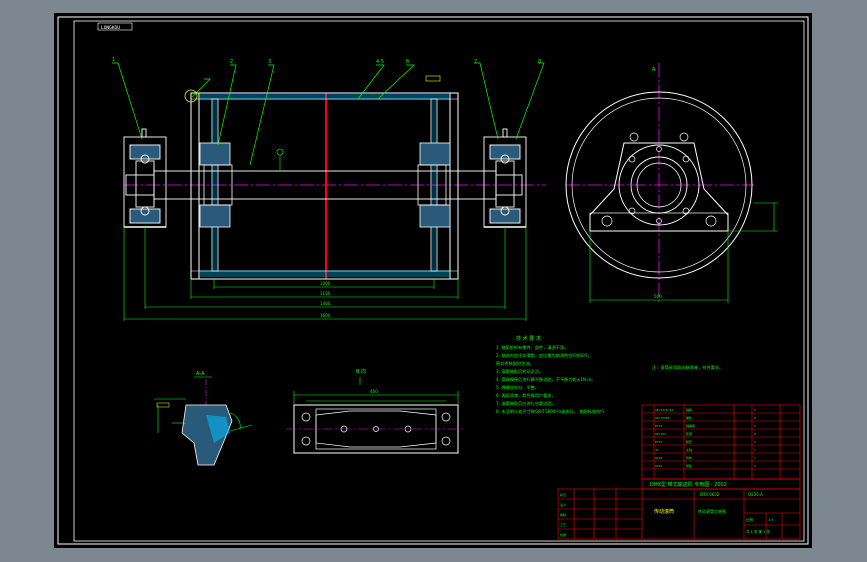  I want to click on tech-req-item: 5. 焊缝应均匀、平整。, so click(517, 387).